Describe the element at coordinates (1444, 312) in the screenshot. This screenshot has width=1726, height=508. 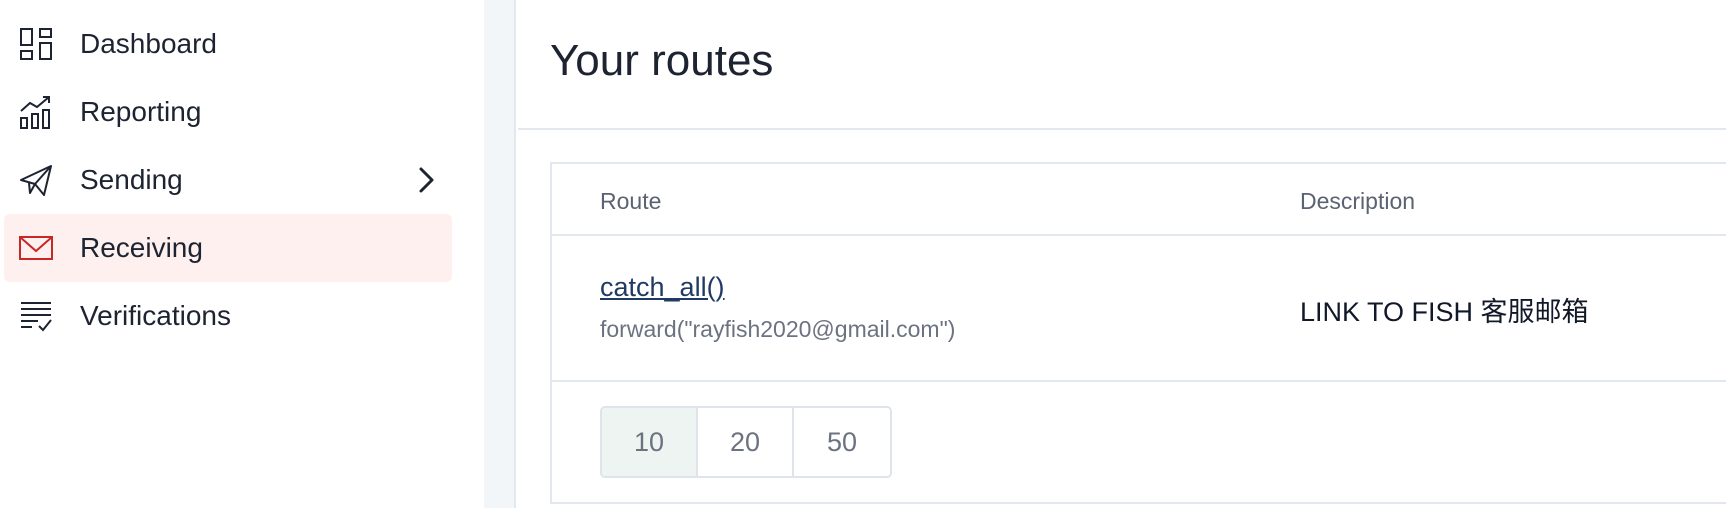
I see `route-description: LINK TO FISH 客服邮箱` at that location.